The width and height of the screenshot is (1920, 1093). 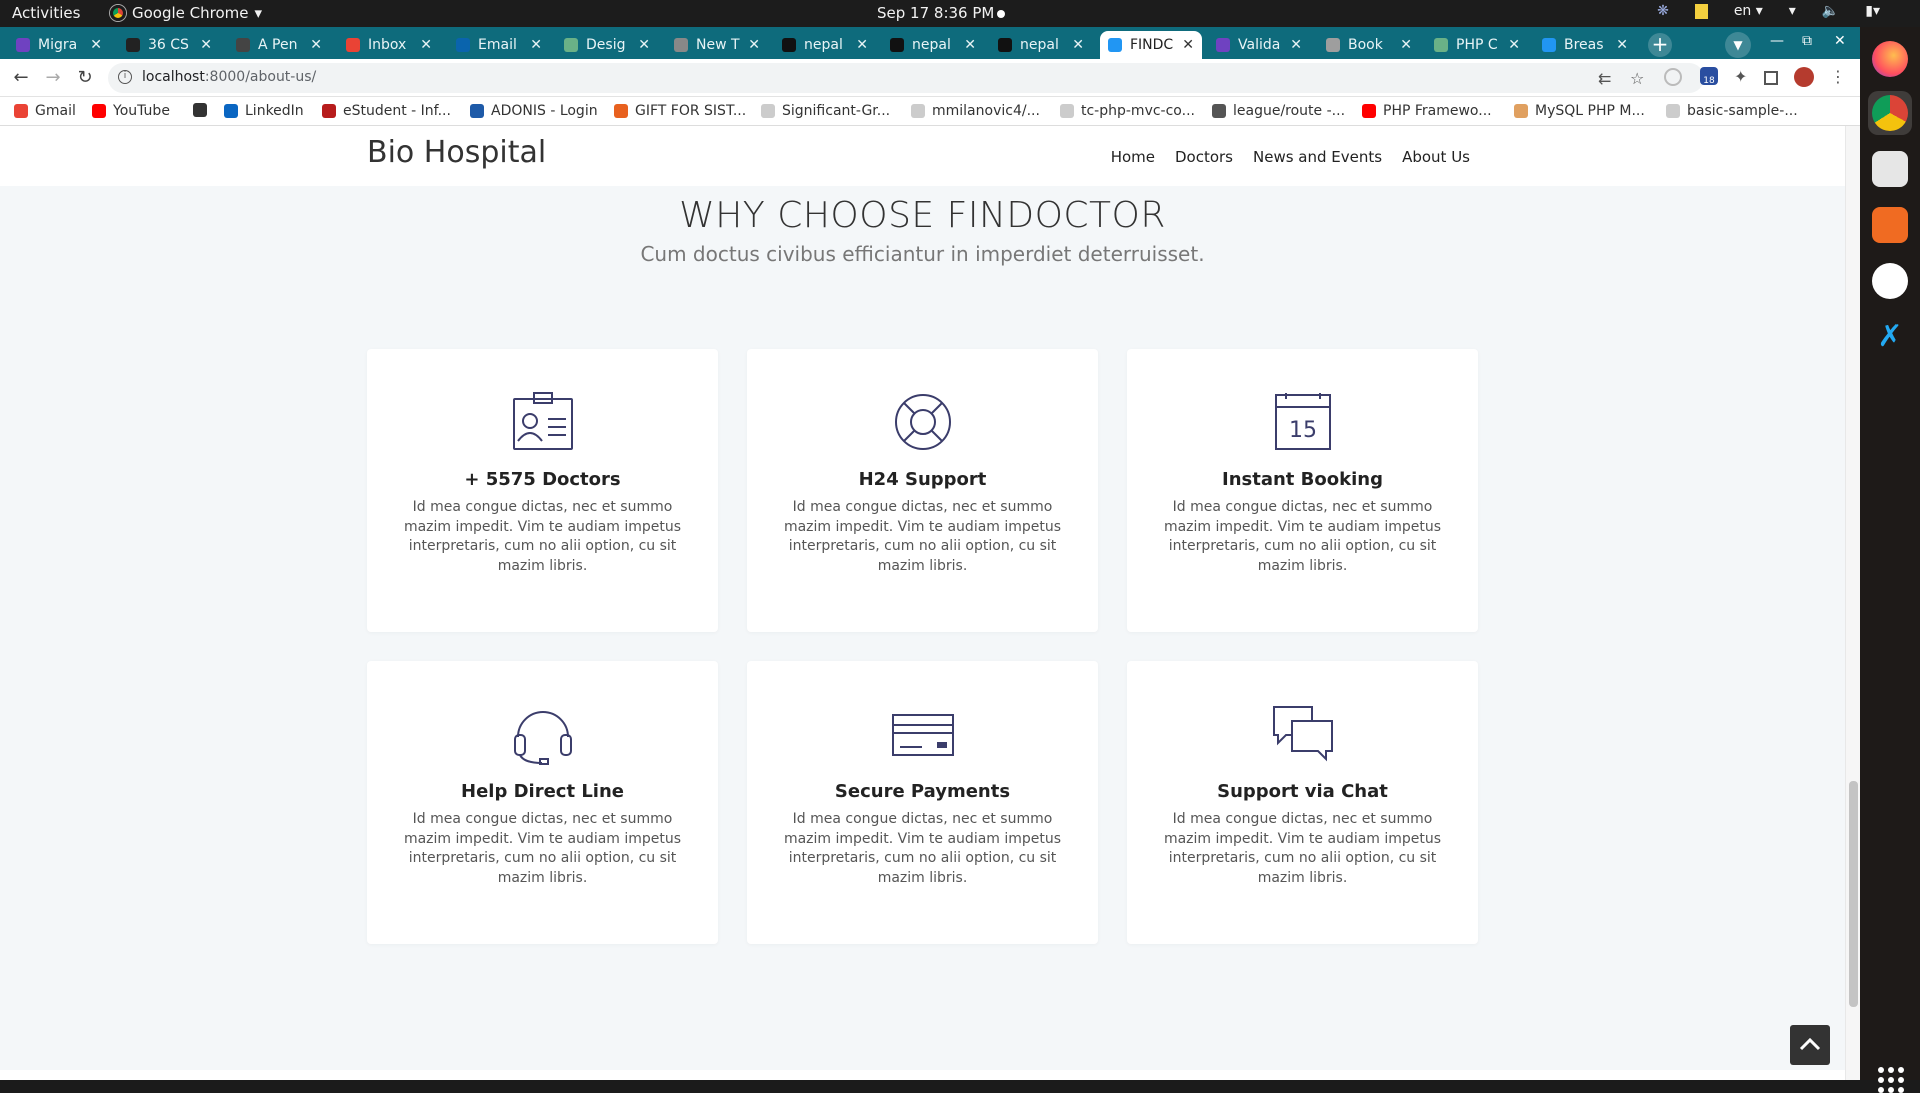 I want to click on show-apps-icon, so click(x=1891, y=1080).